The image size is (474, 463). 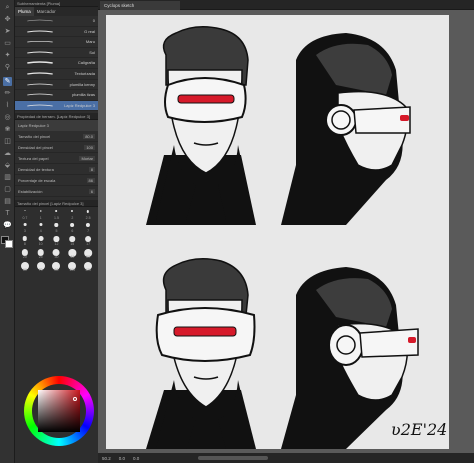 What do you see at coordinates (56, 170) in the screenshot?
I see `tool-property-row: Densidad de textura 8` at bounding box center [56, 170].